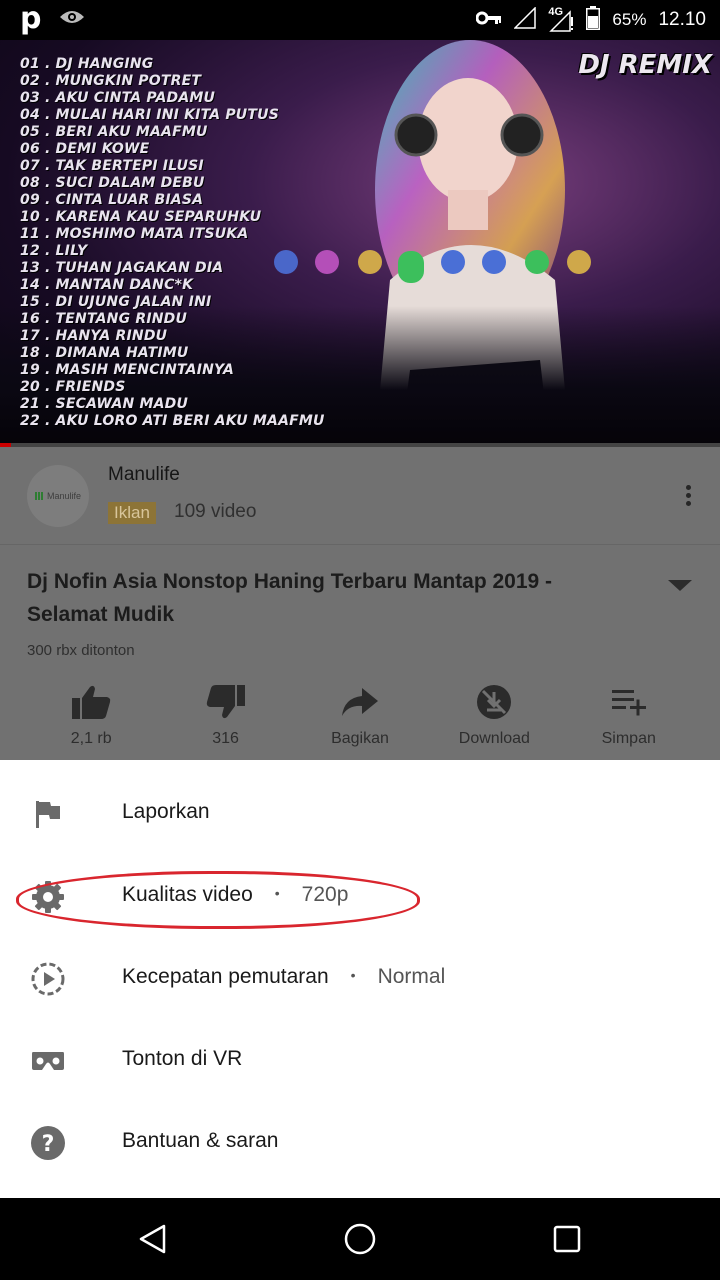  Describe the element at coordinates (593, 20) in the screenshot. I see `battery-icon` at that location.